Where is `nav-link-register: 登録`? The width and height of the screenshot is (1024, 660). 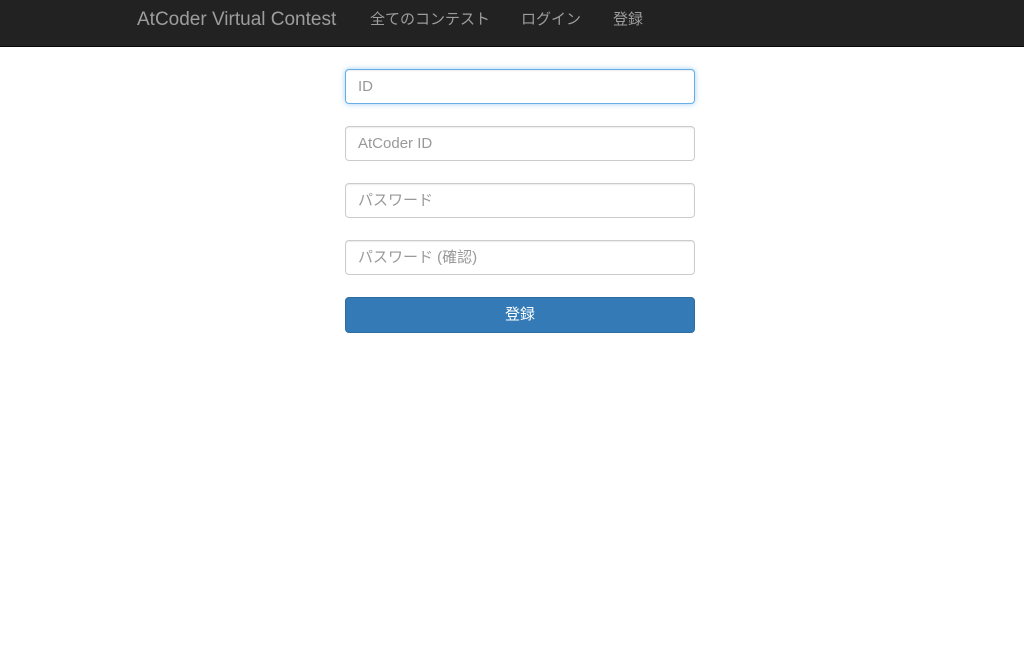 nav-link-register: 登録 is located at coordinates (628, 20).